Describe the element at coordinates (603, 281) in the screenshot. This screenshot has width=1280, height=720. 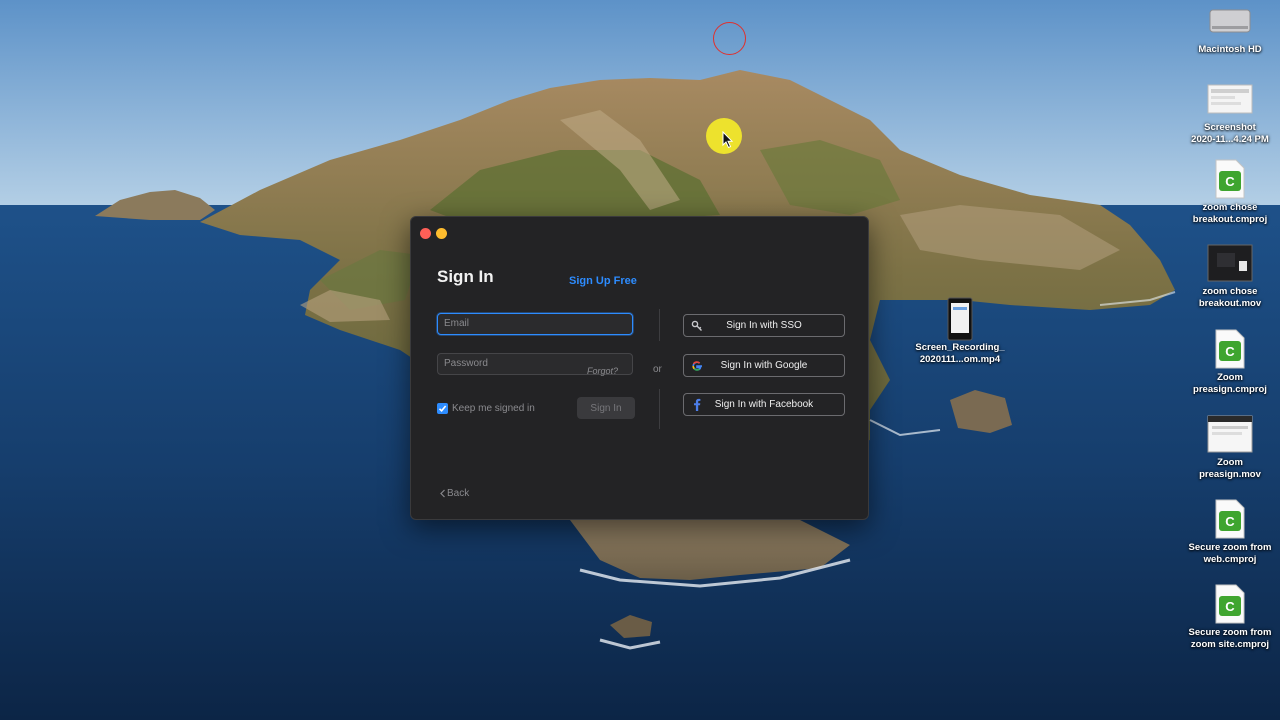
I see `sign-up-free-link: Sign Up Free` at that location.